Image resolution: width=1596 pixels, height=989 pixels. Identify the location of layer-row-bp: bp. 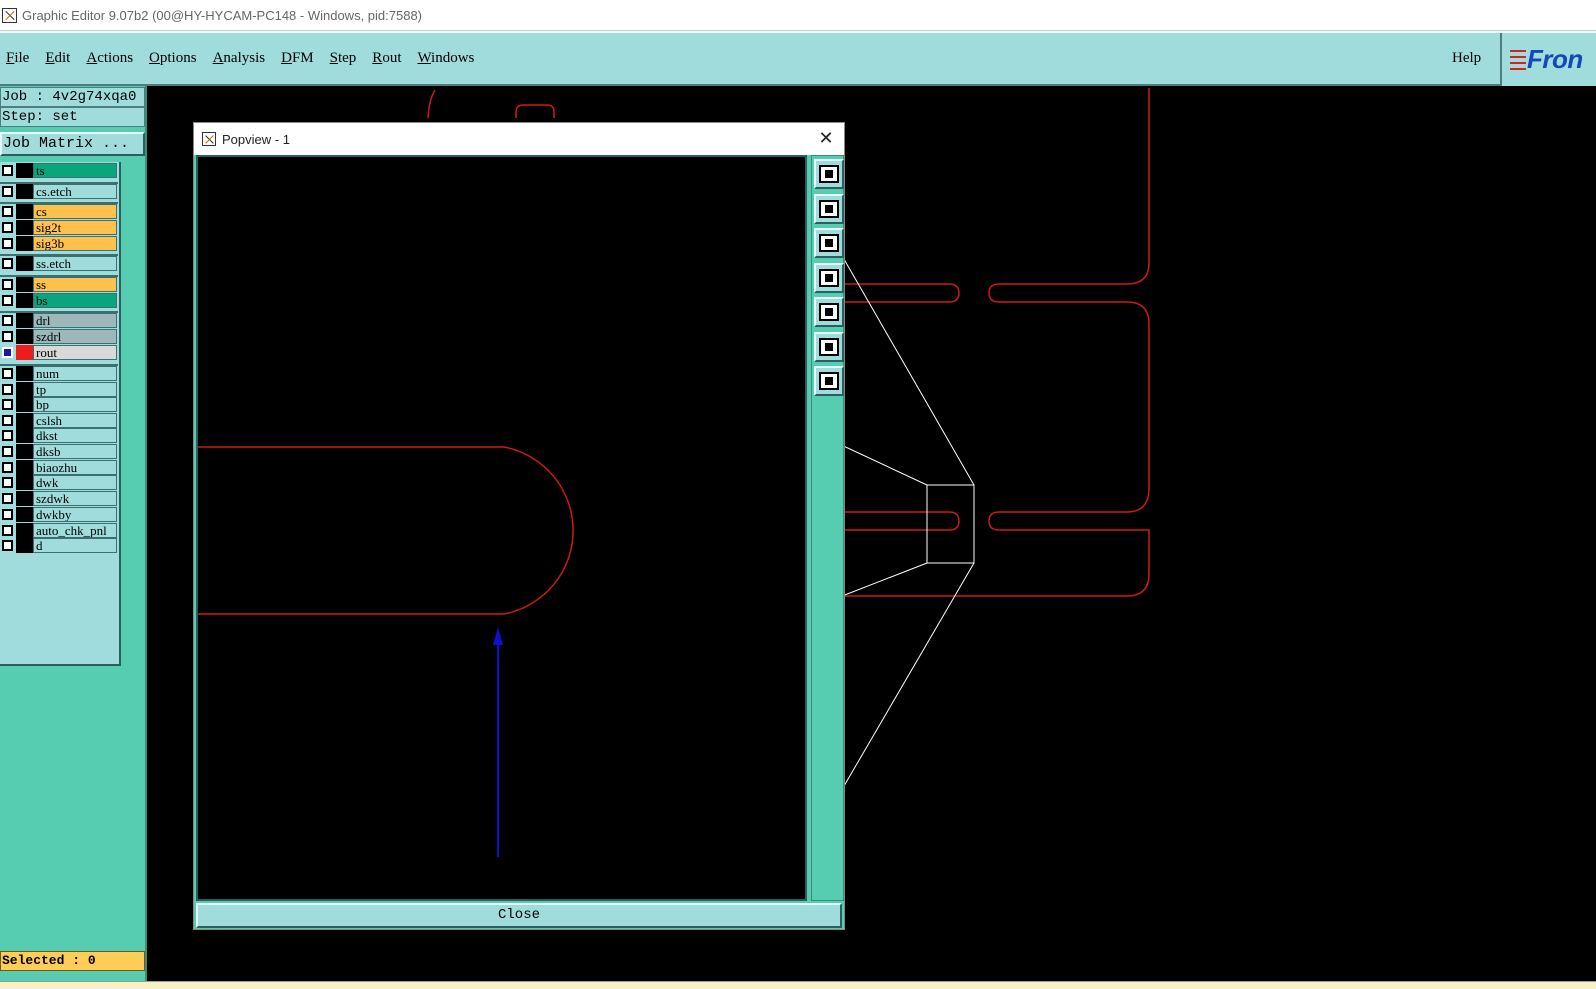
(59, 404).